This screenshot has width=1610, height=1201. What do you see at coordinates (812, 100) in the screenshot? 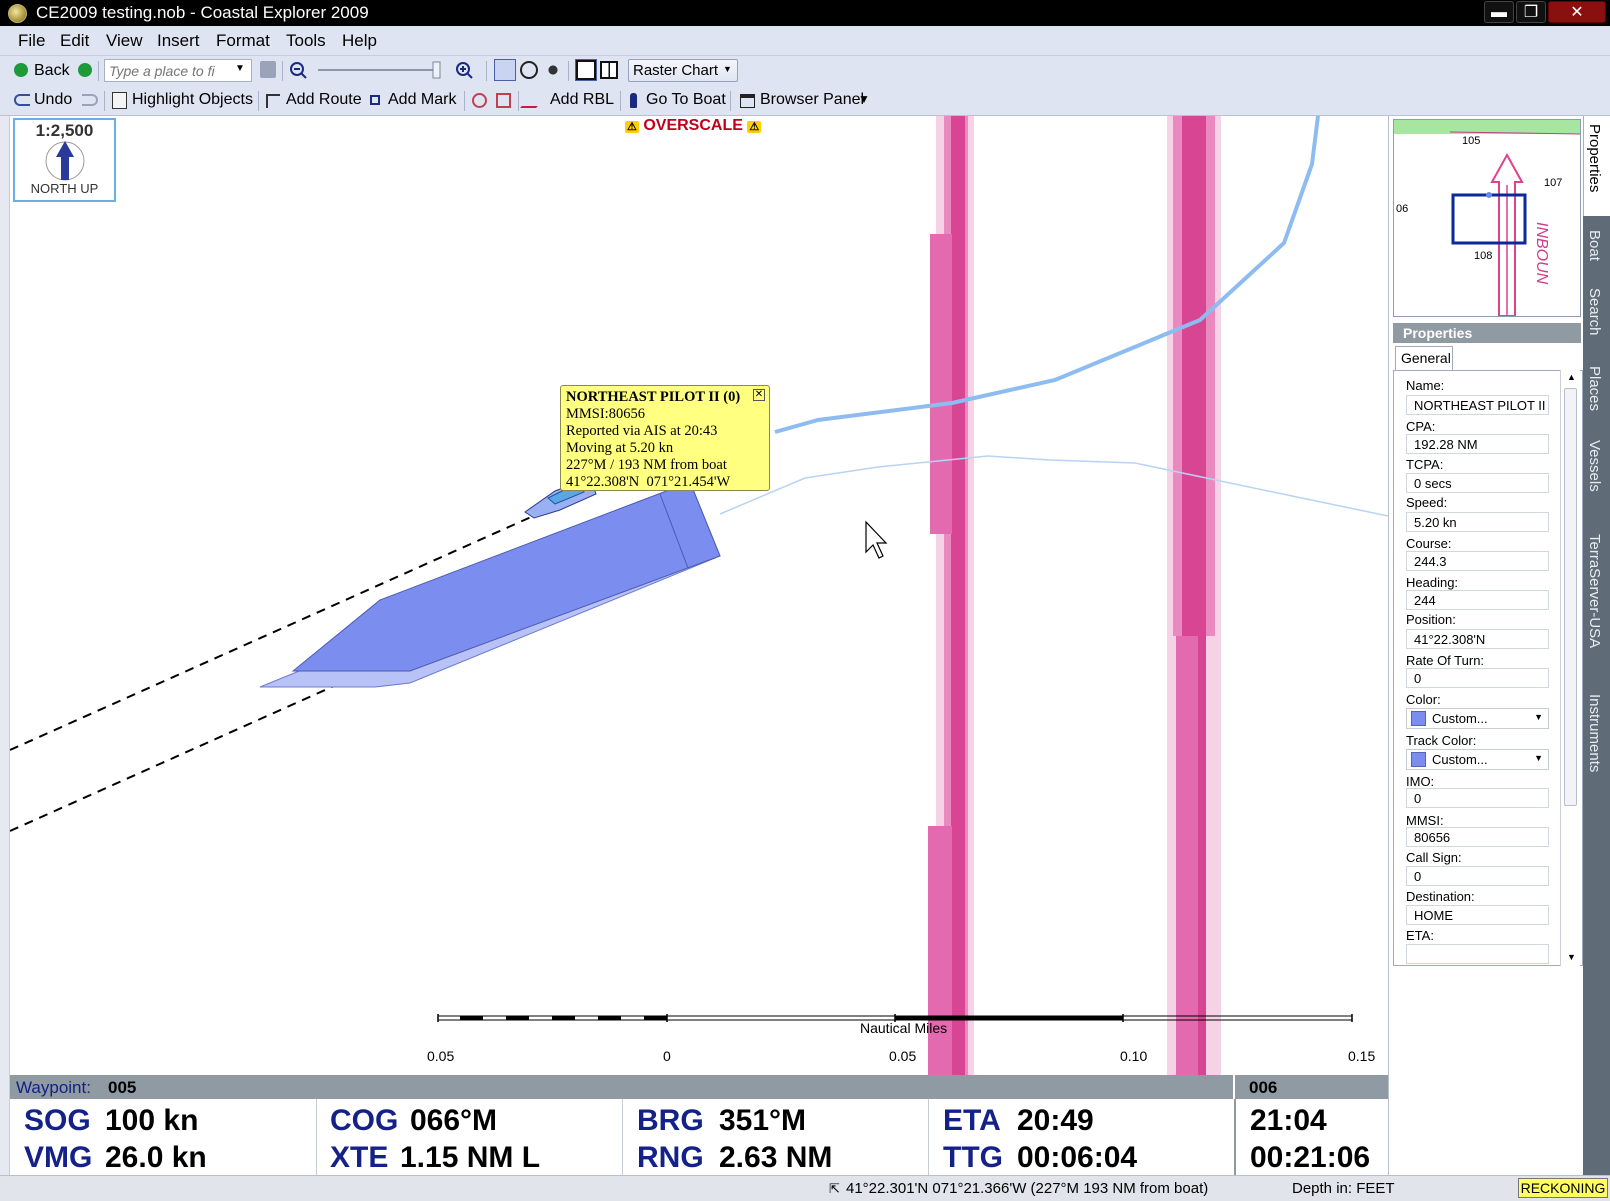
I see `browser-panel-button: Browser Panel` at bounding box center [812, 100].